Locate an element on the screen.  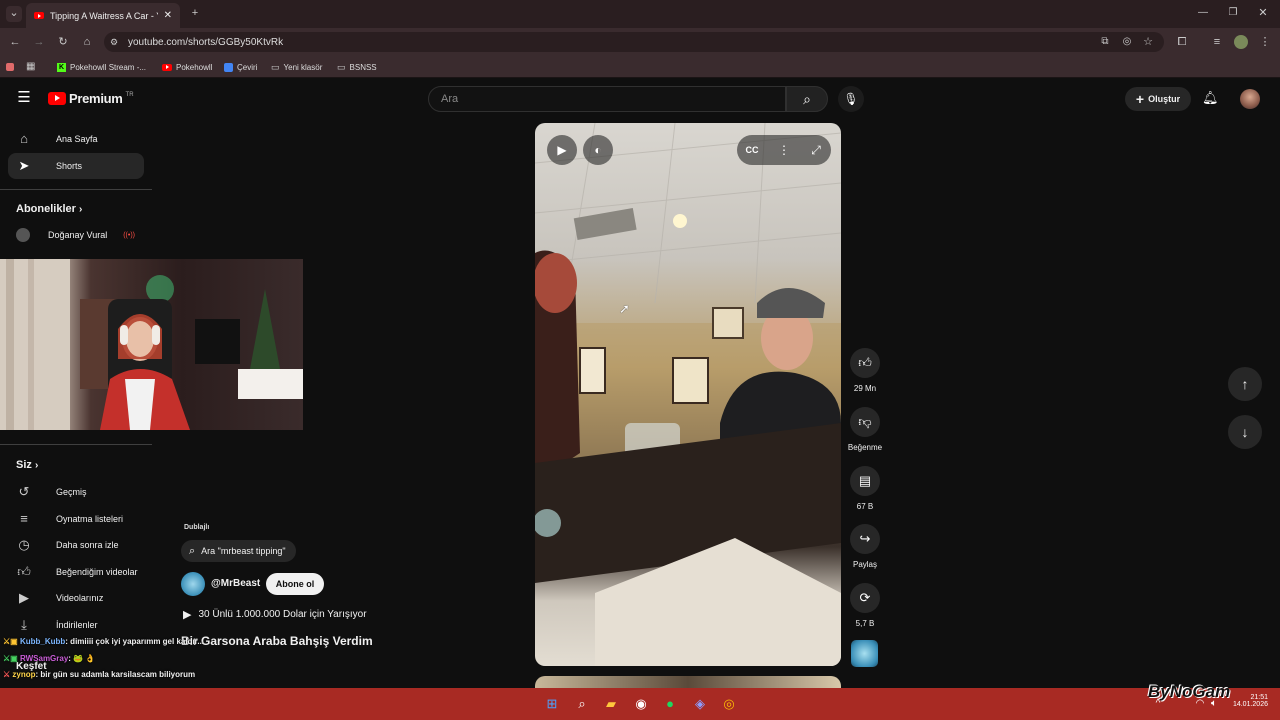
address-bar: ⚙ youtube.com/shorts/GGBy50KtvRk is located at coordinates (634, 42).